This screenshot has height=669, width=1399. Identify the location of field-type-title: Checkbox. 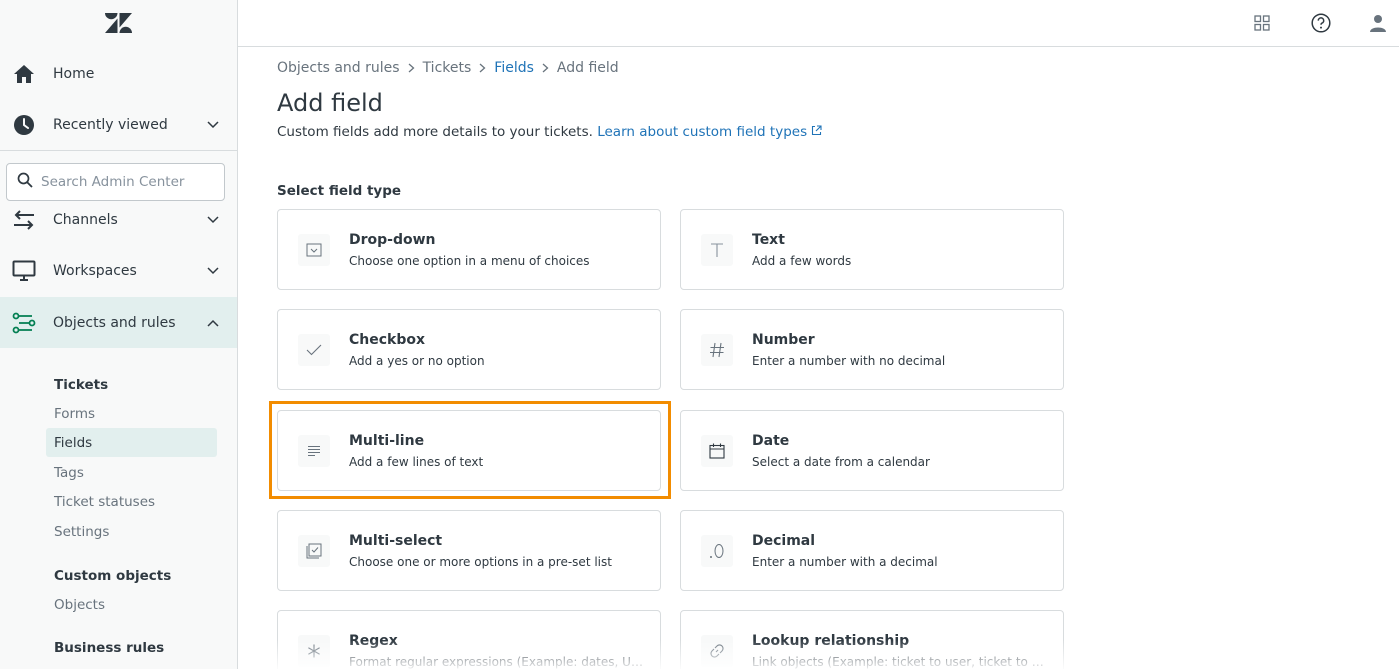
(387, 340).